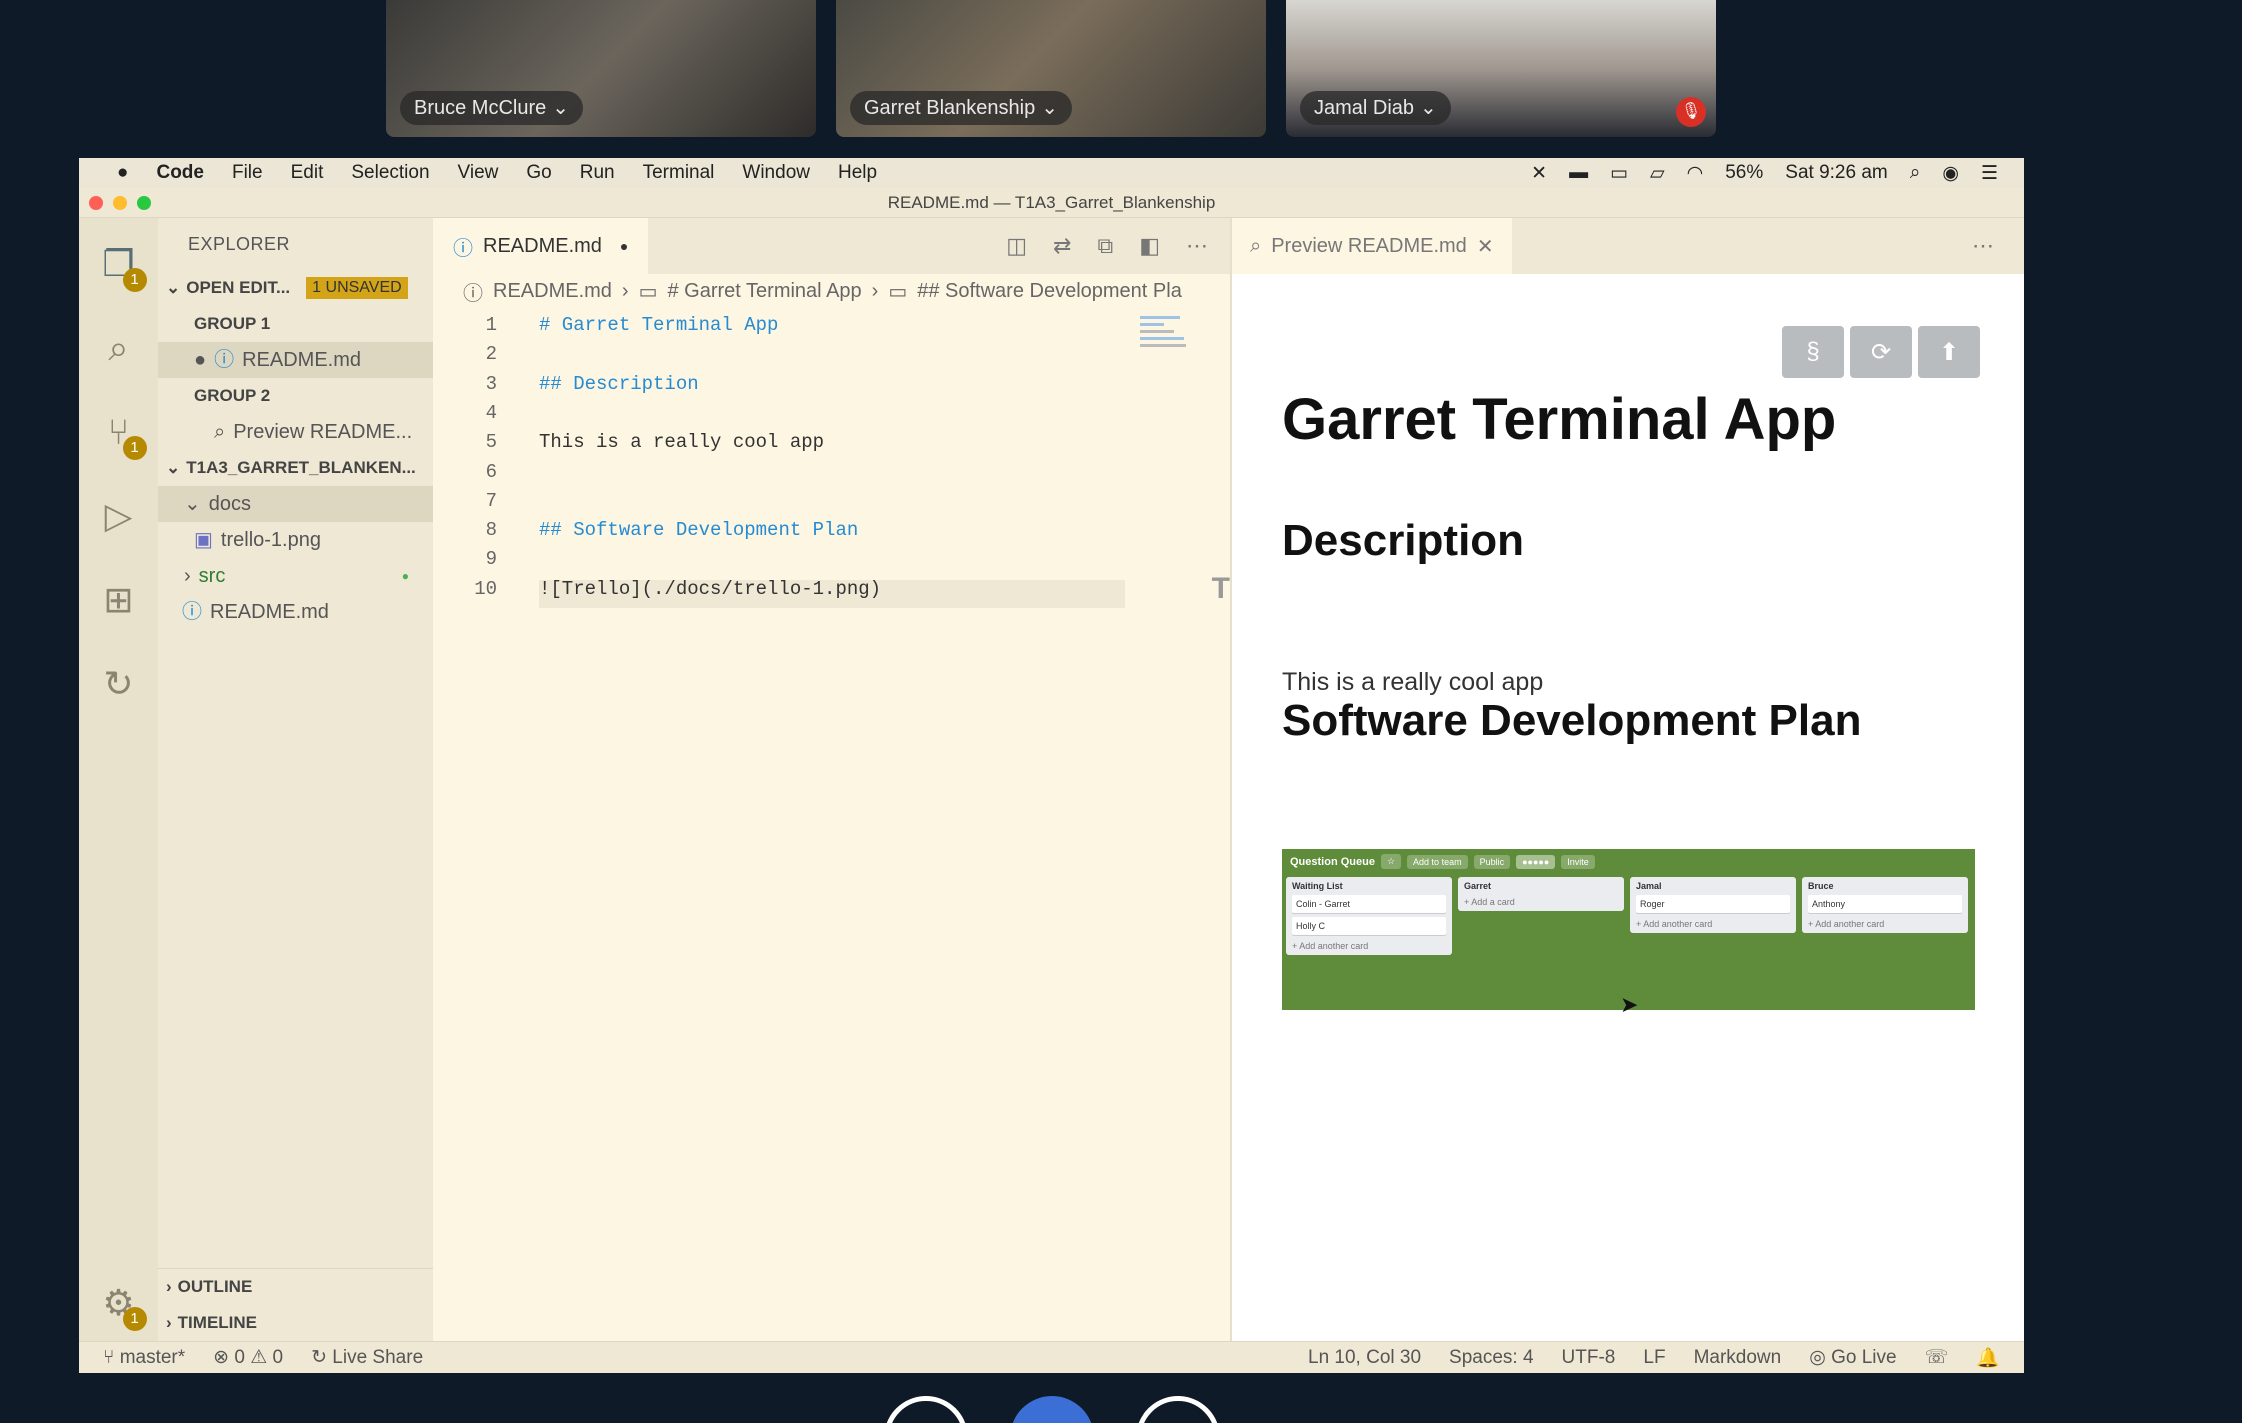 This screenshot has width=2242, height=1423. Describe the element at coordinates (1105, 246) in the screenshot. I see `preview-side-icon: ⧉` at that location.